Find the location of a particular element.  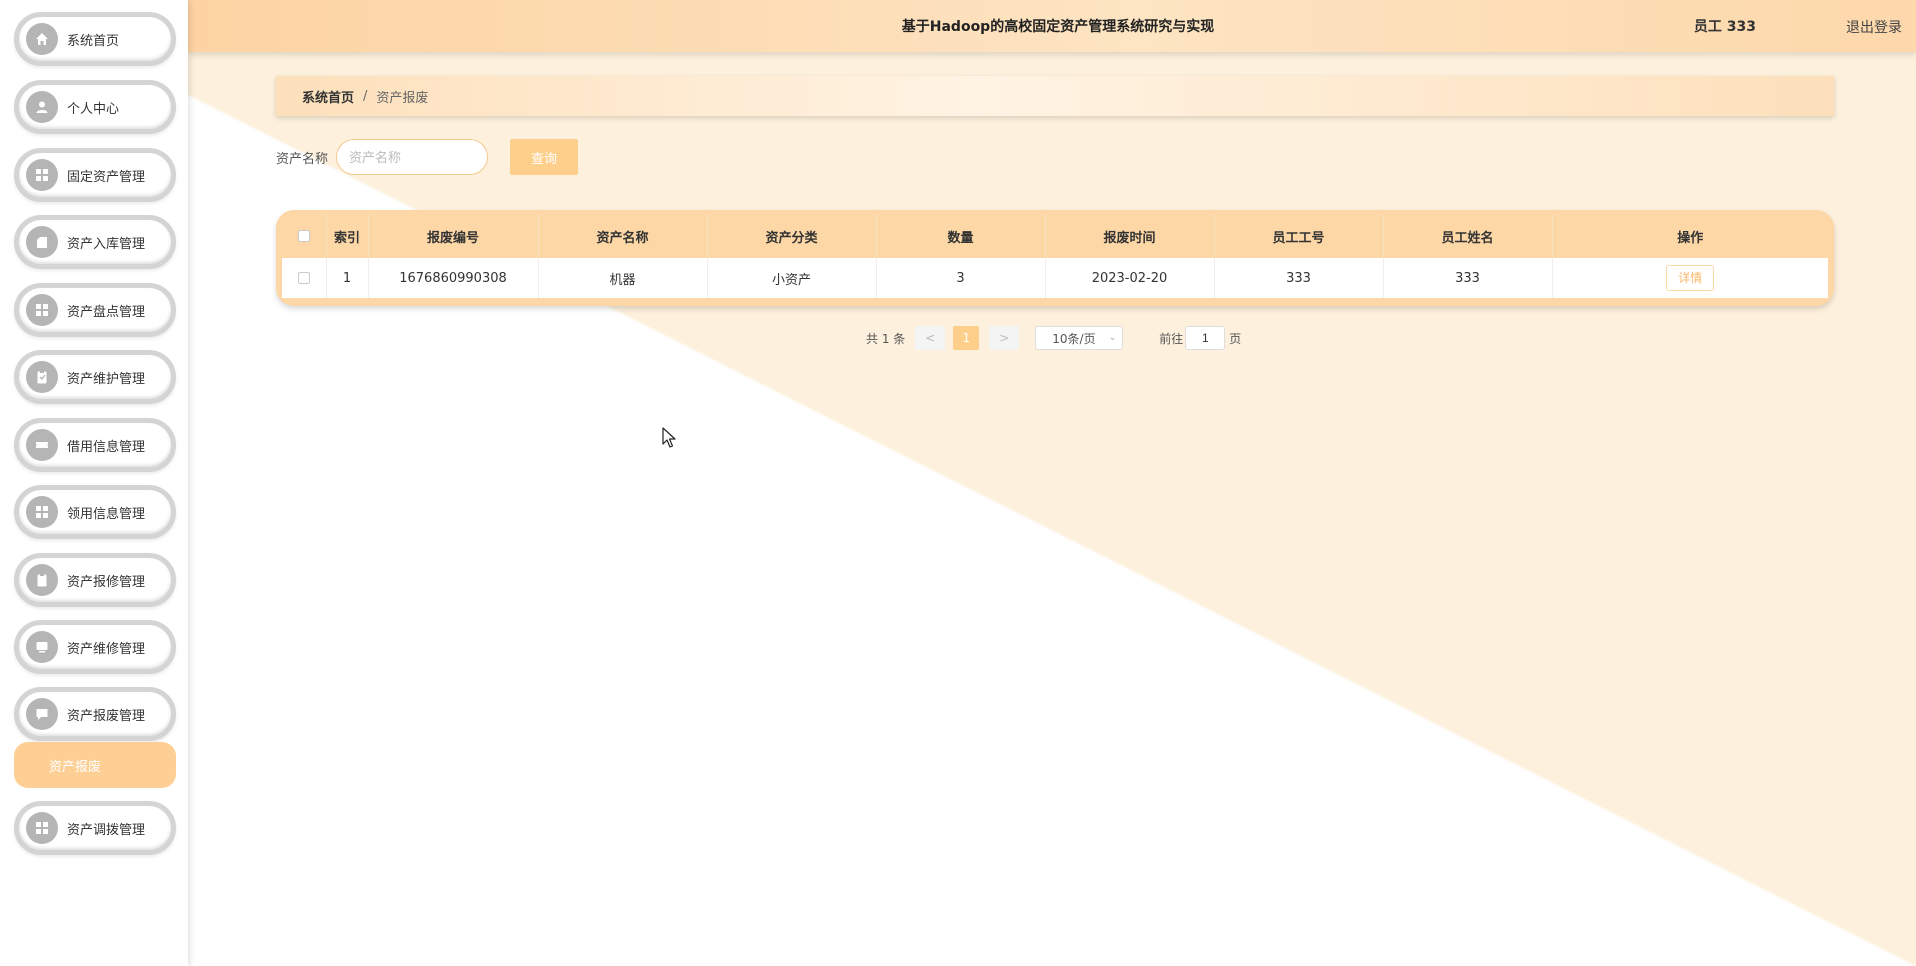

search-input is located at coordinates (412, 157).